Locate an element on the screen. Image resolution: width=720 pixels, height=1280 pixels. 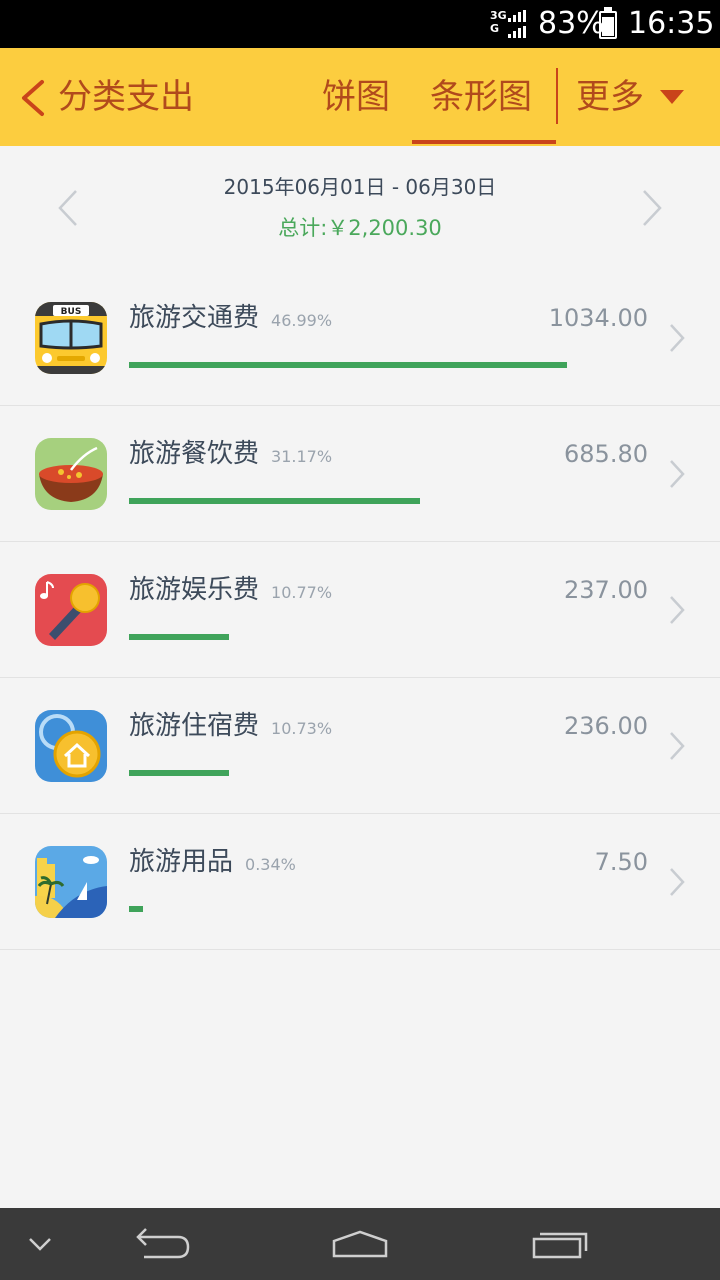
category-name: 旅游餐饮费 is located at coordinates (194, 454).